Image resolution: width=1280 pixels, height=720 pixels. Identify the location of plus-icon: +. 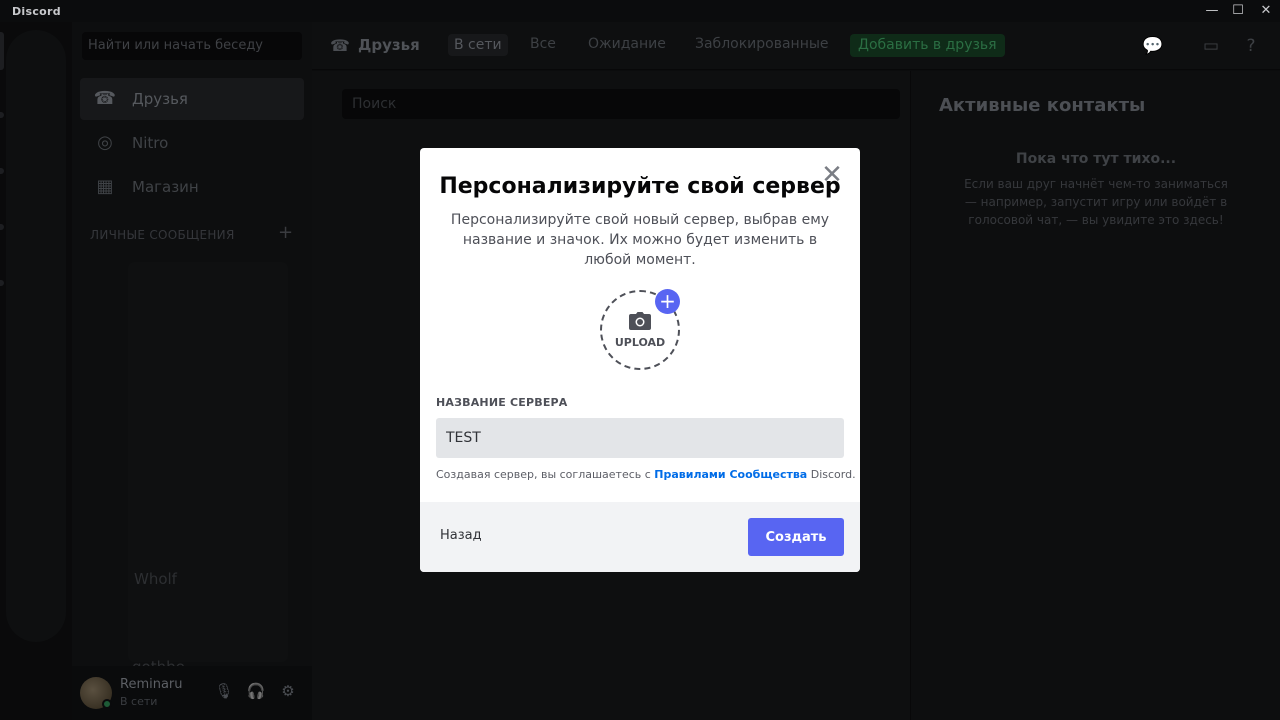
(667, 301).